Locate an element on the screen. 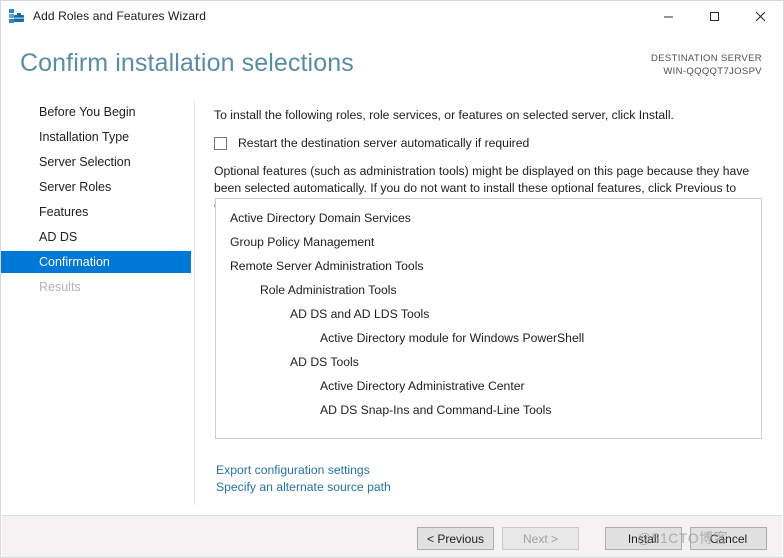  export-configuration-link: Export configuration settings is located at coordinates (303, 470).